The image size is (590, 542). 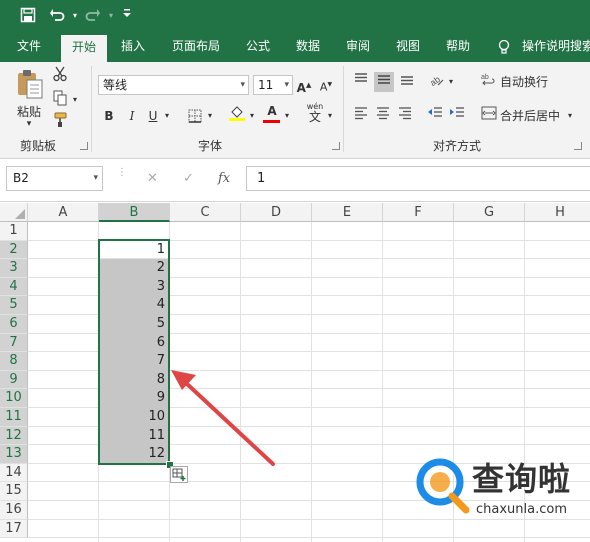 I want to click on watermark-url: chaxunla.com, so click(x=521, y=509).